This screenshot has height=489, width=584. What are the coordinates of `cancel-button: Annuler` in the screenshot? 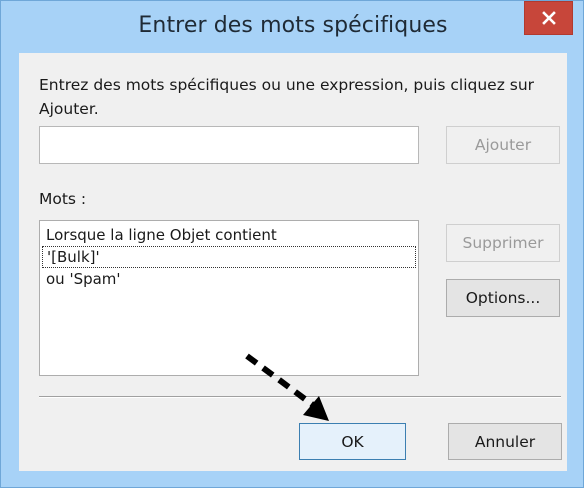 It's located at (505, 441).